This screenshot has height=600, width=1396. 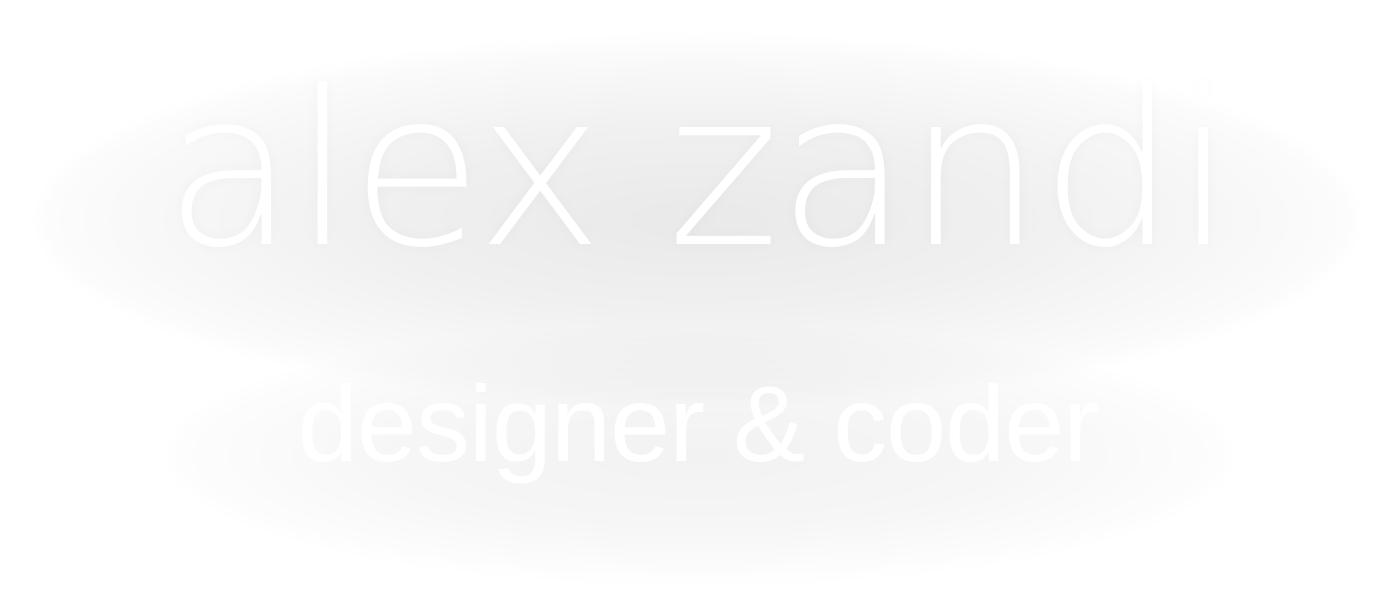 What do you see at coordinates (698, 423) in the screenshot?
I see `hero-tagline: designer & coder` at bounding box center [698, 423].